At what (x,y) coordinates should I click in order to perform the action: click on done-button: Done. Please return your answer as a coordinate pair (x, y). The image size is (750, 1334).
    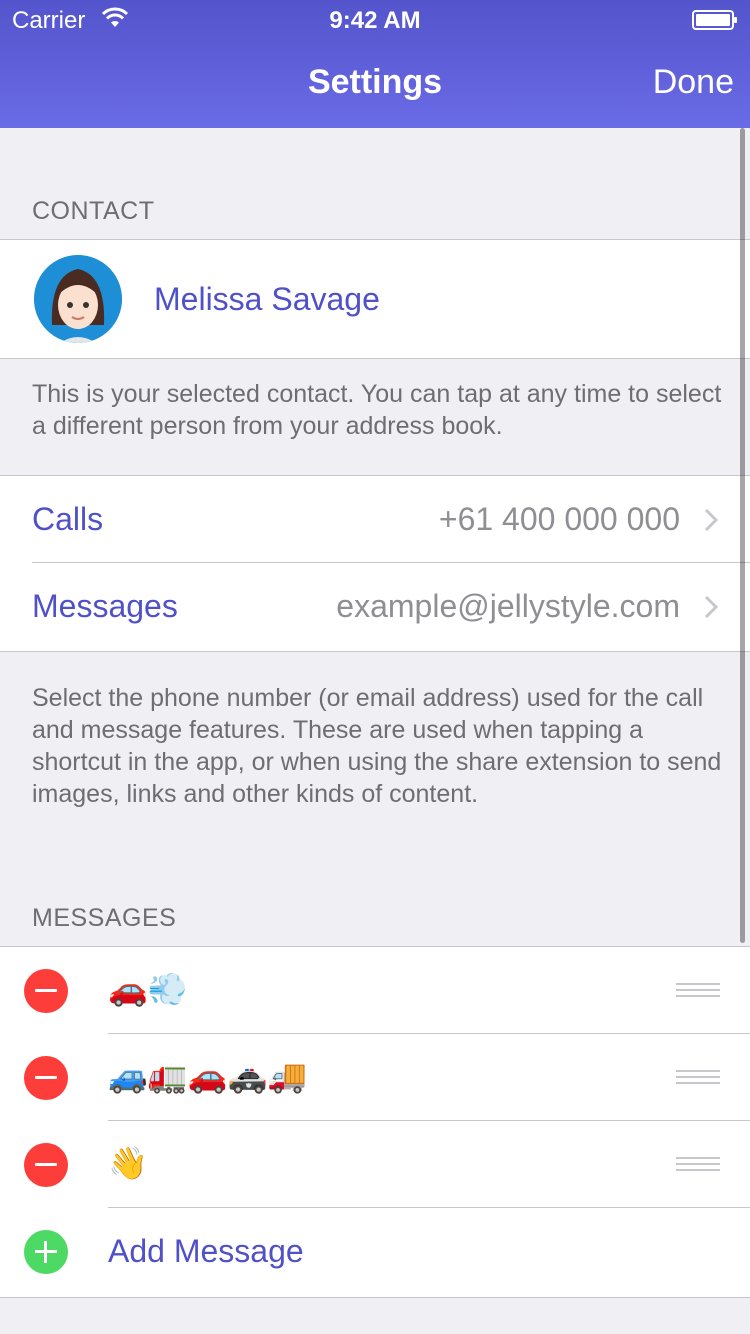
    Looking at the image, I should click on (693, 82).